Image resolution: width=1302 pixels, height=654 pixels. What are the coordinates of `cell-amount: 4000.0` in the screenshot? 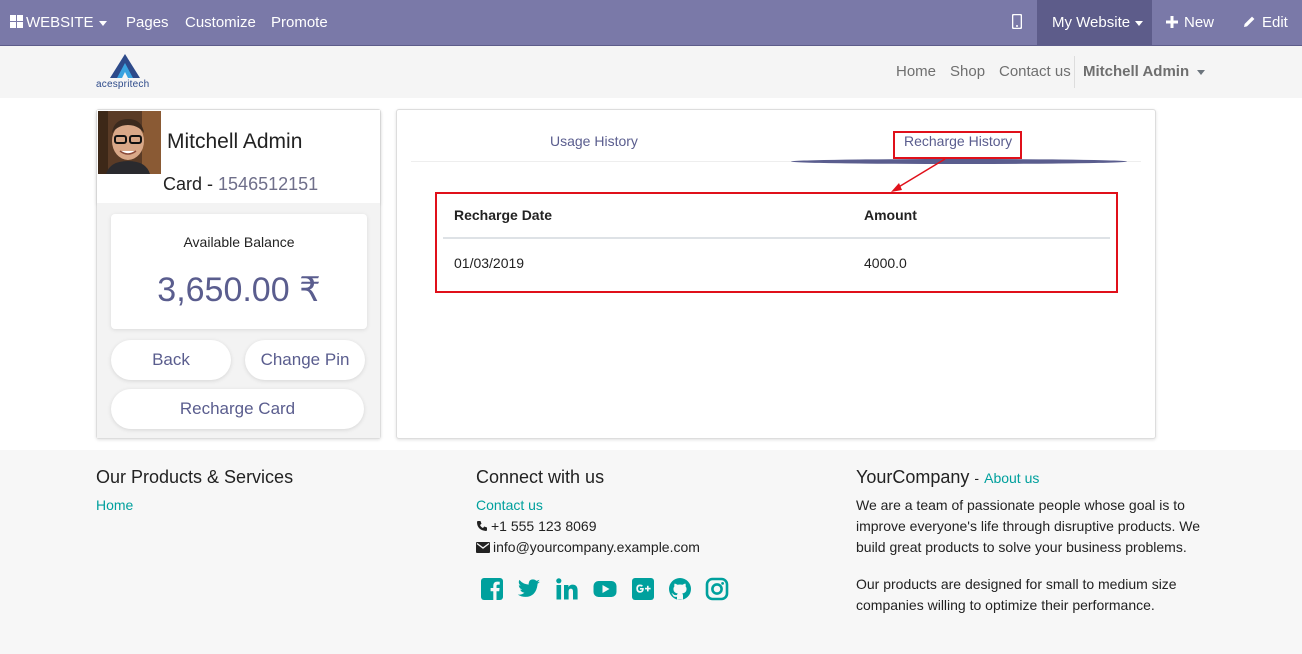 It's located at (885, 263).